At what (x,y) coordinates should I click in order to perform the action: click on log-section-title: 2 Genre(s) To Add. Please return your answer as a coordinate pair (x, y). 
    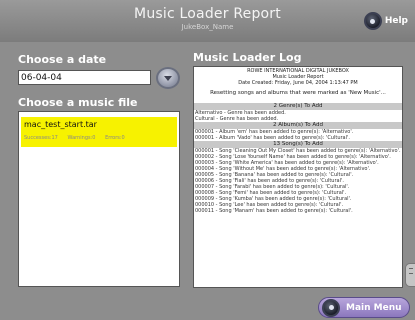
    Looking at the image, I should click on (298, 106).